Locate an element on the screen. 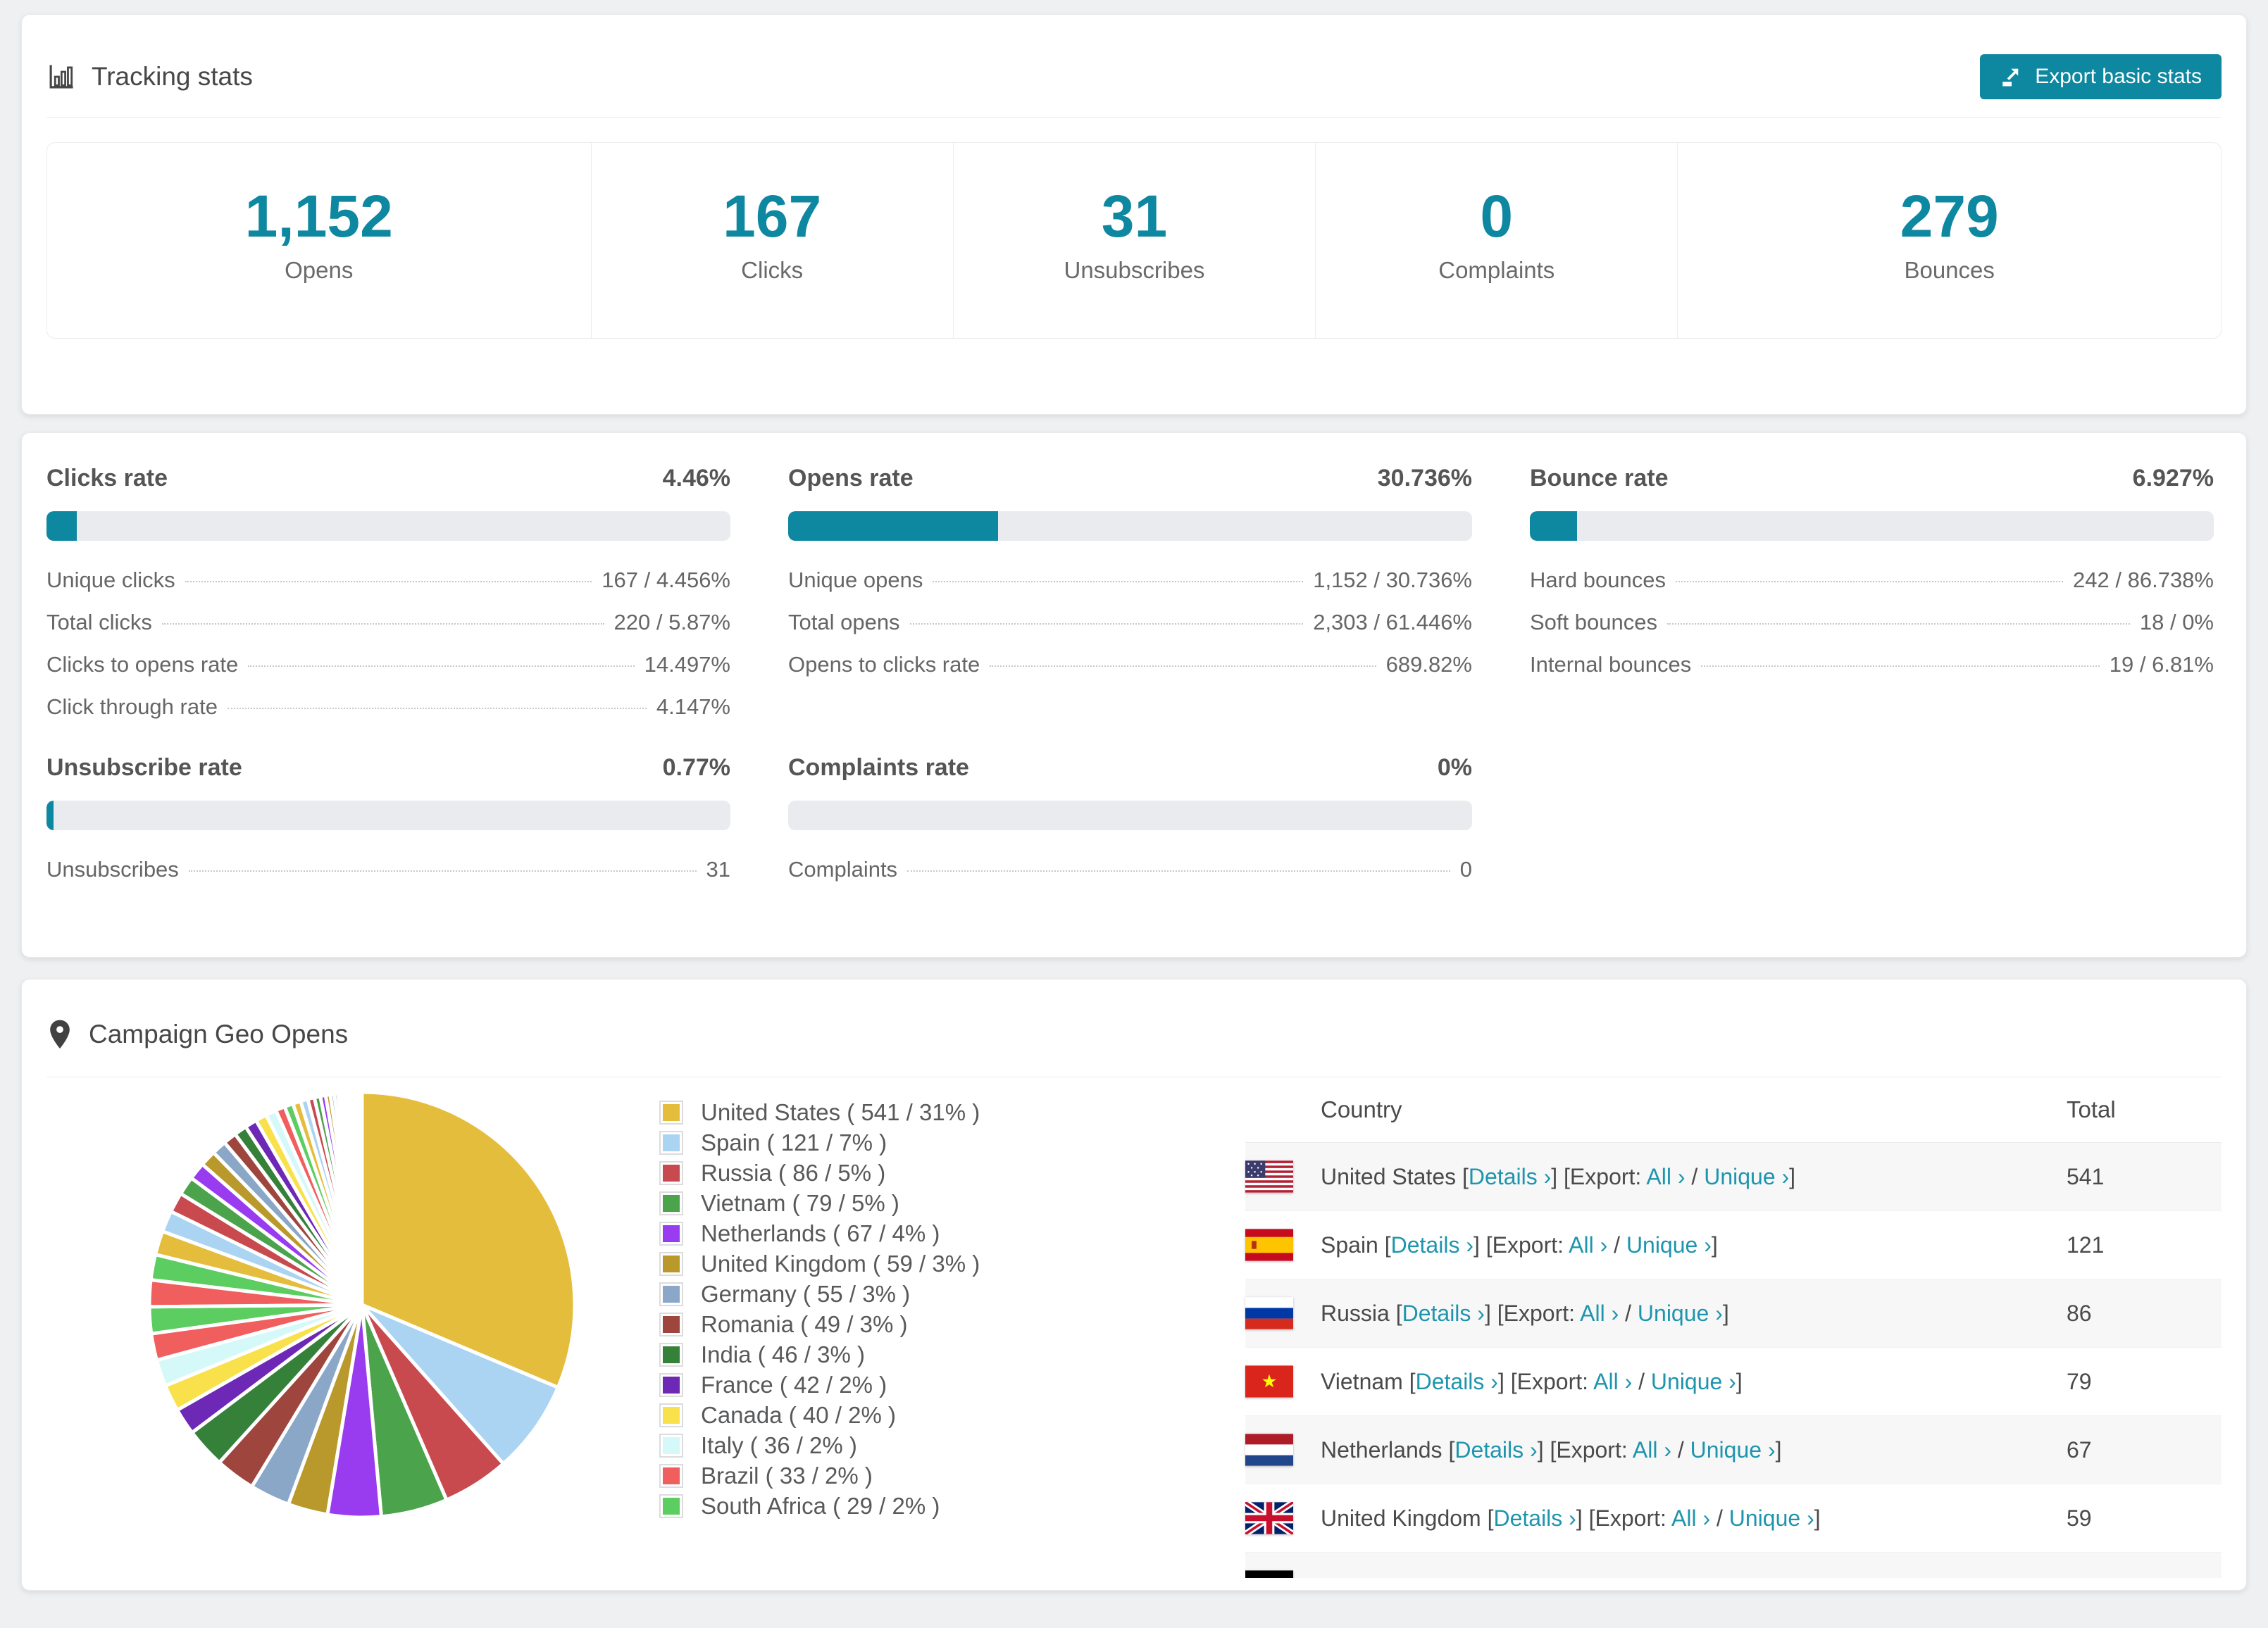 The height and width of the screenshot is (1628, 2268). legend-item-south-africa: South Africa ( 29 / 2% ) is located at coordinates (913, 1506).